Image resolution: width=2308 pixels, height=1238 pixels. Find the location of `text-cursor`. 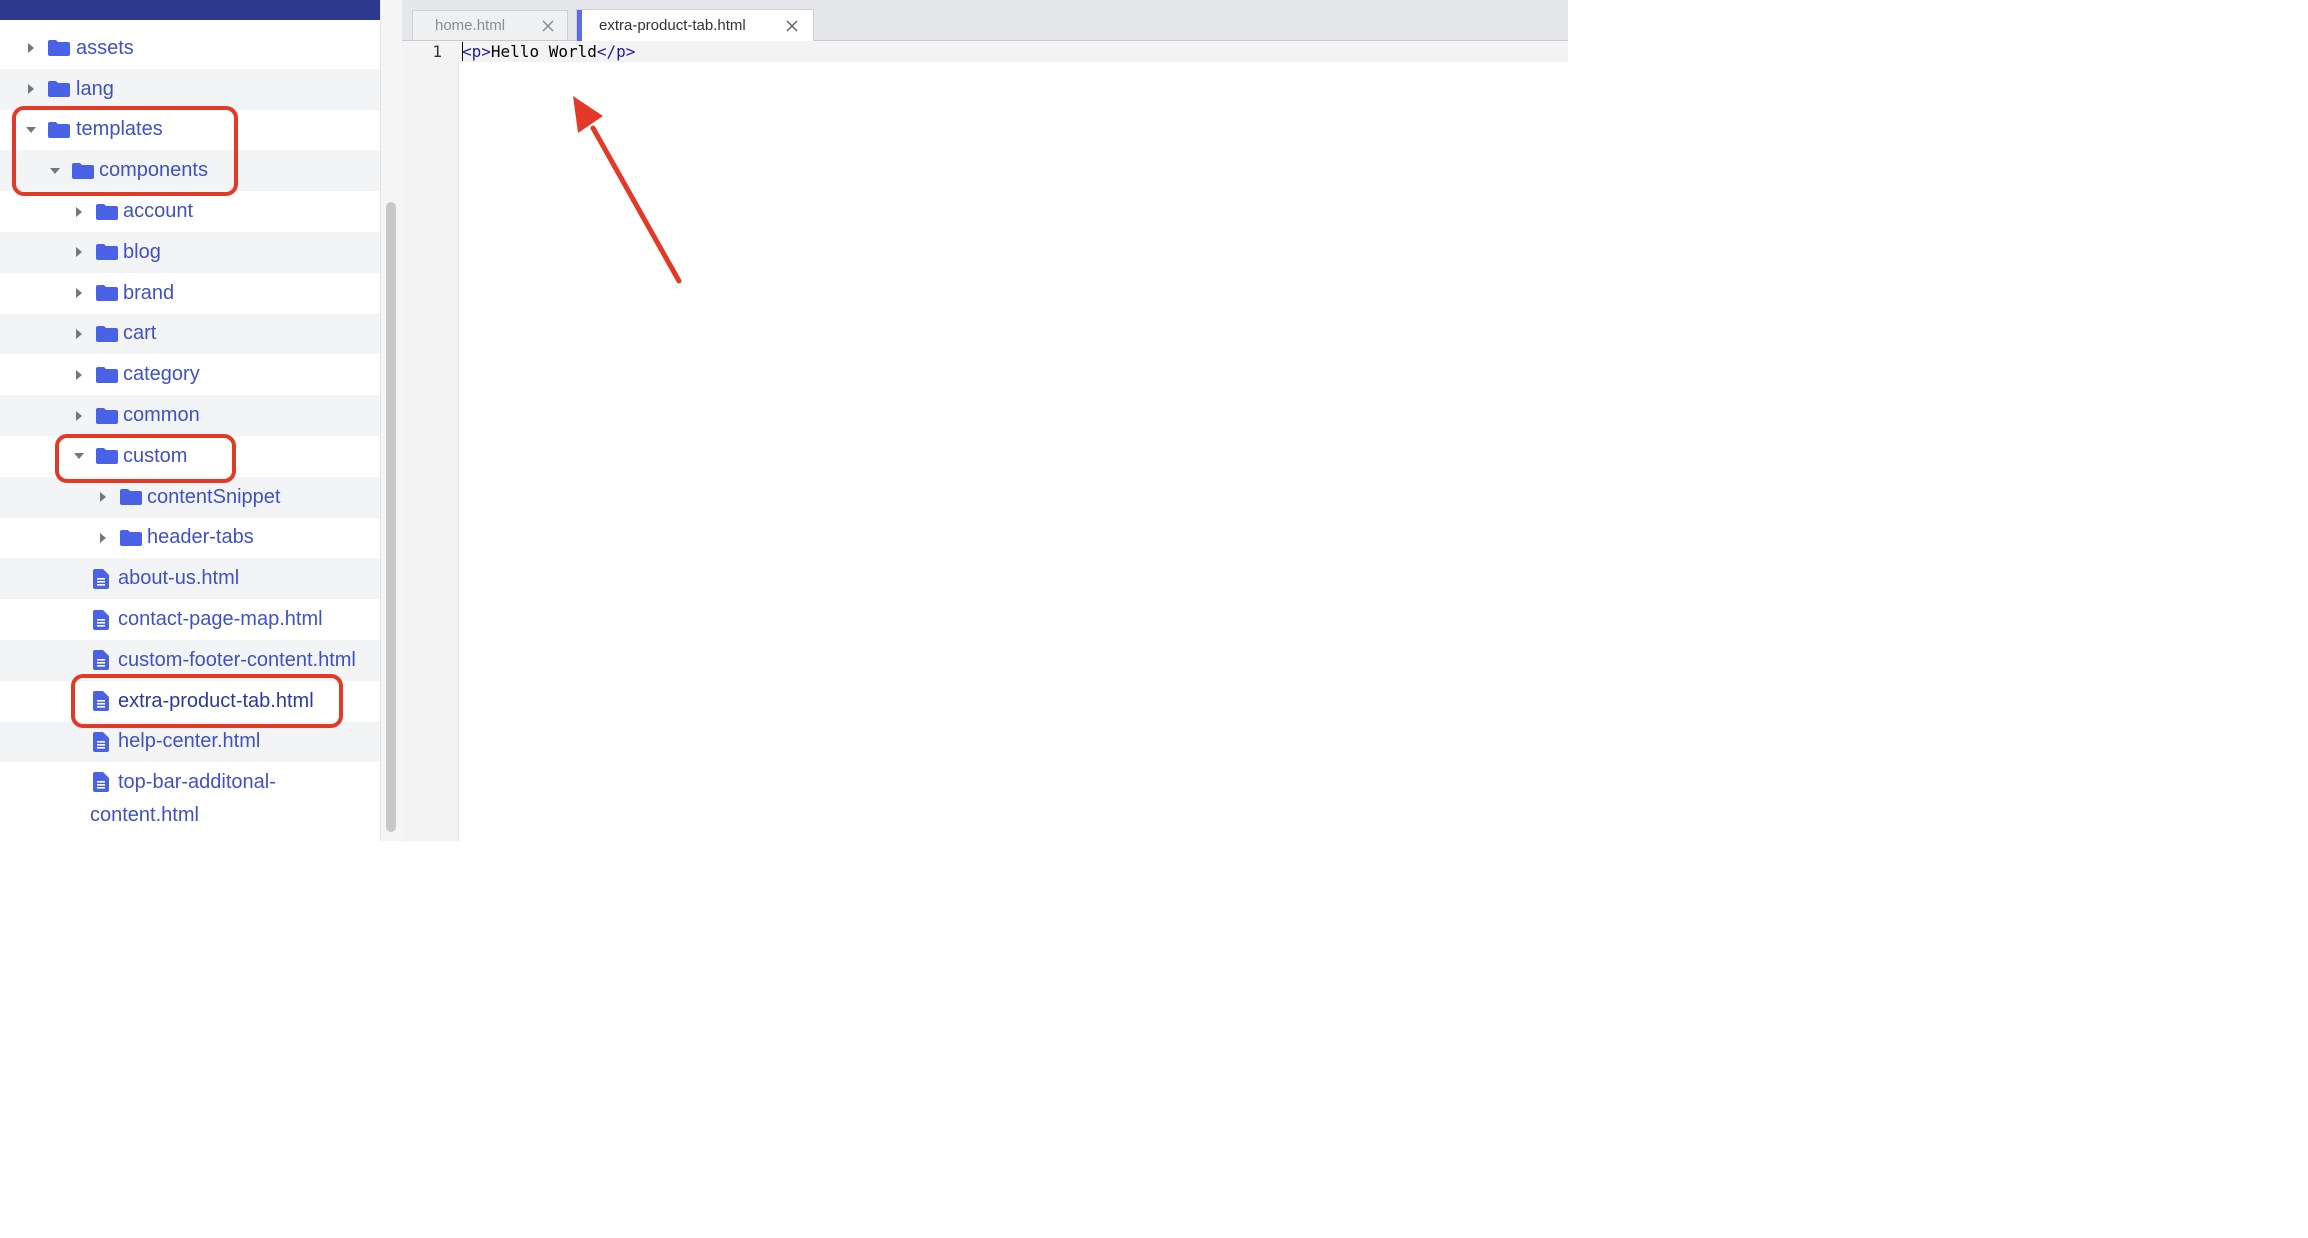

text-cursor is located at coordinates (462, 51).